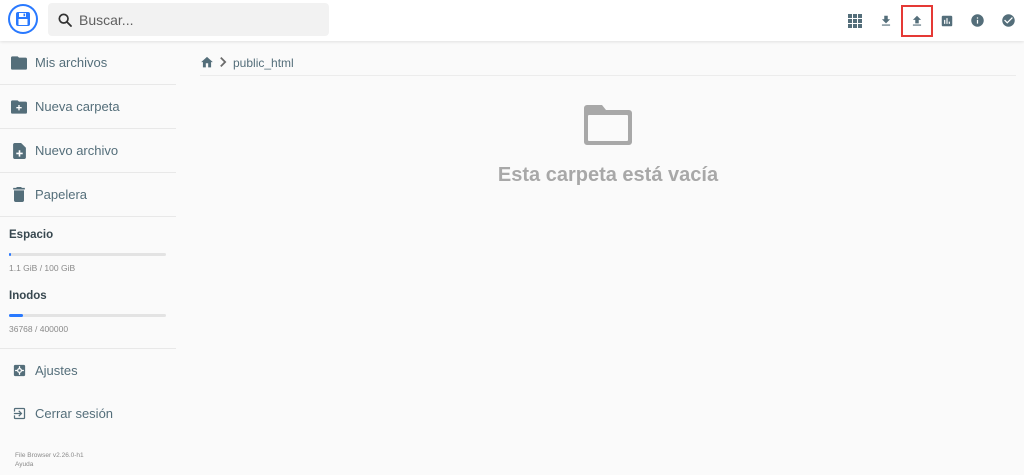 The width and height of the screenshot is (1024, 475). Describe the element at coordinates (42, 268) in the screenshot. I see `space-value: 1.1 GiB / 100 GiB` at that location.